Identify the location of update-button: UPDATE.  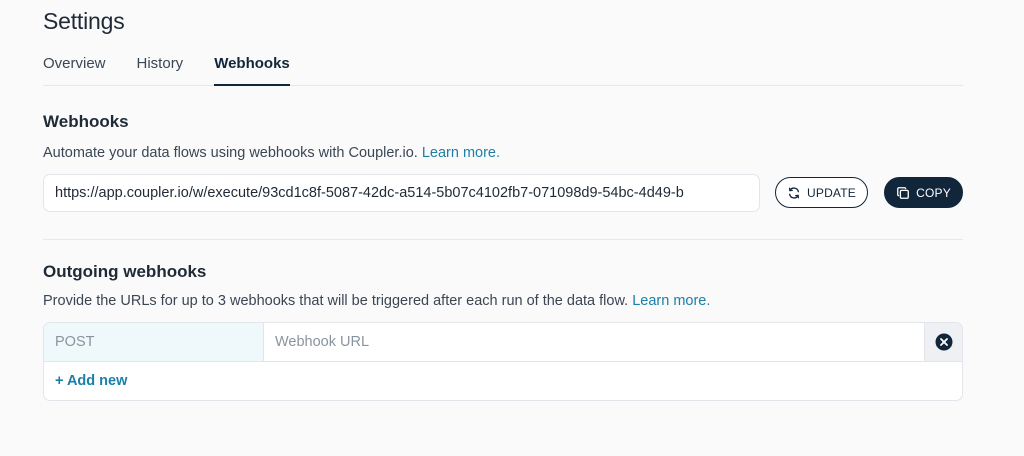
(821, 192).